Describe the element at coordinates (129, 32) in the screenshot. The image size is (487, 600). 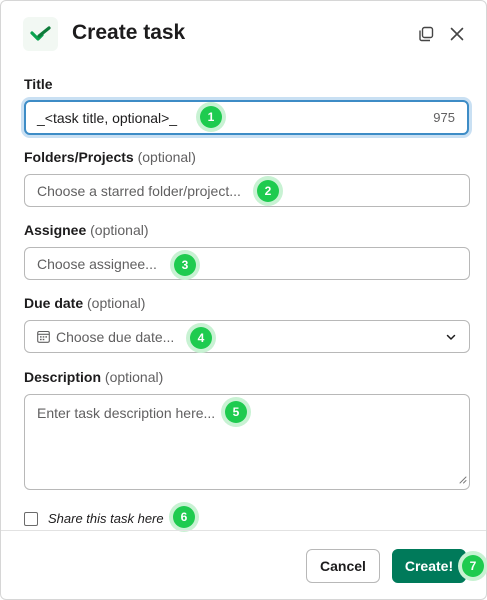
I see `dialog-title: Create task` at that location.